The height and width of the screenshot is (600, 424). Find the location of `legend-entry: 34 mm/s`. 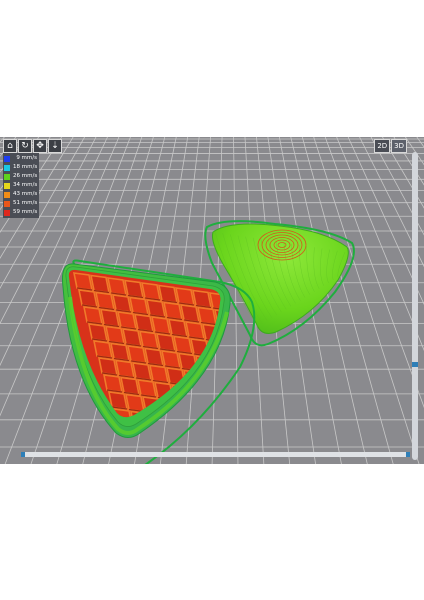

legend-entry: 34 mm/s is located at coordinates (20, 185).